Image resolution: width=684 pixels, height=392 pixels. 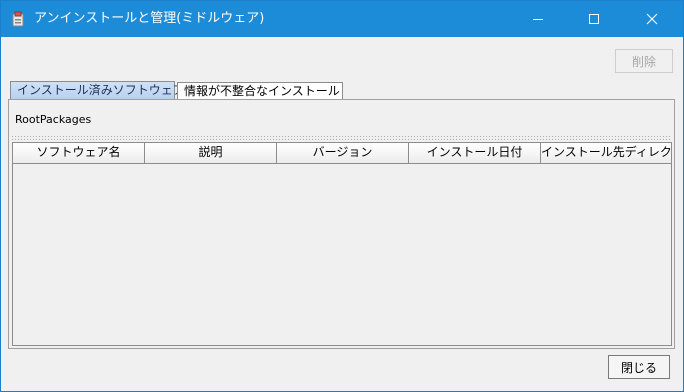 What do you see at coordinates (475, 153) in the screenshot?
I see `column-header-install-date: インストール日付` at bounding box center [475, 153].